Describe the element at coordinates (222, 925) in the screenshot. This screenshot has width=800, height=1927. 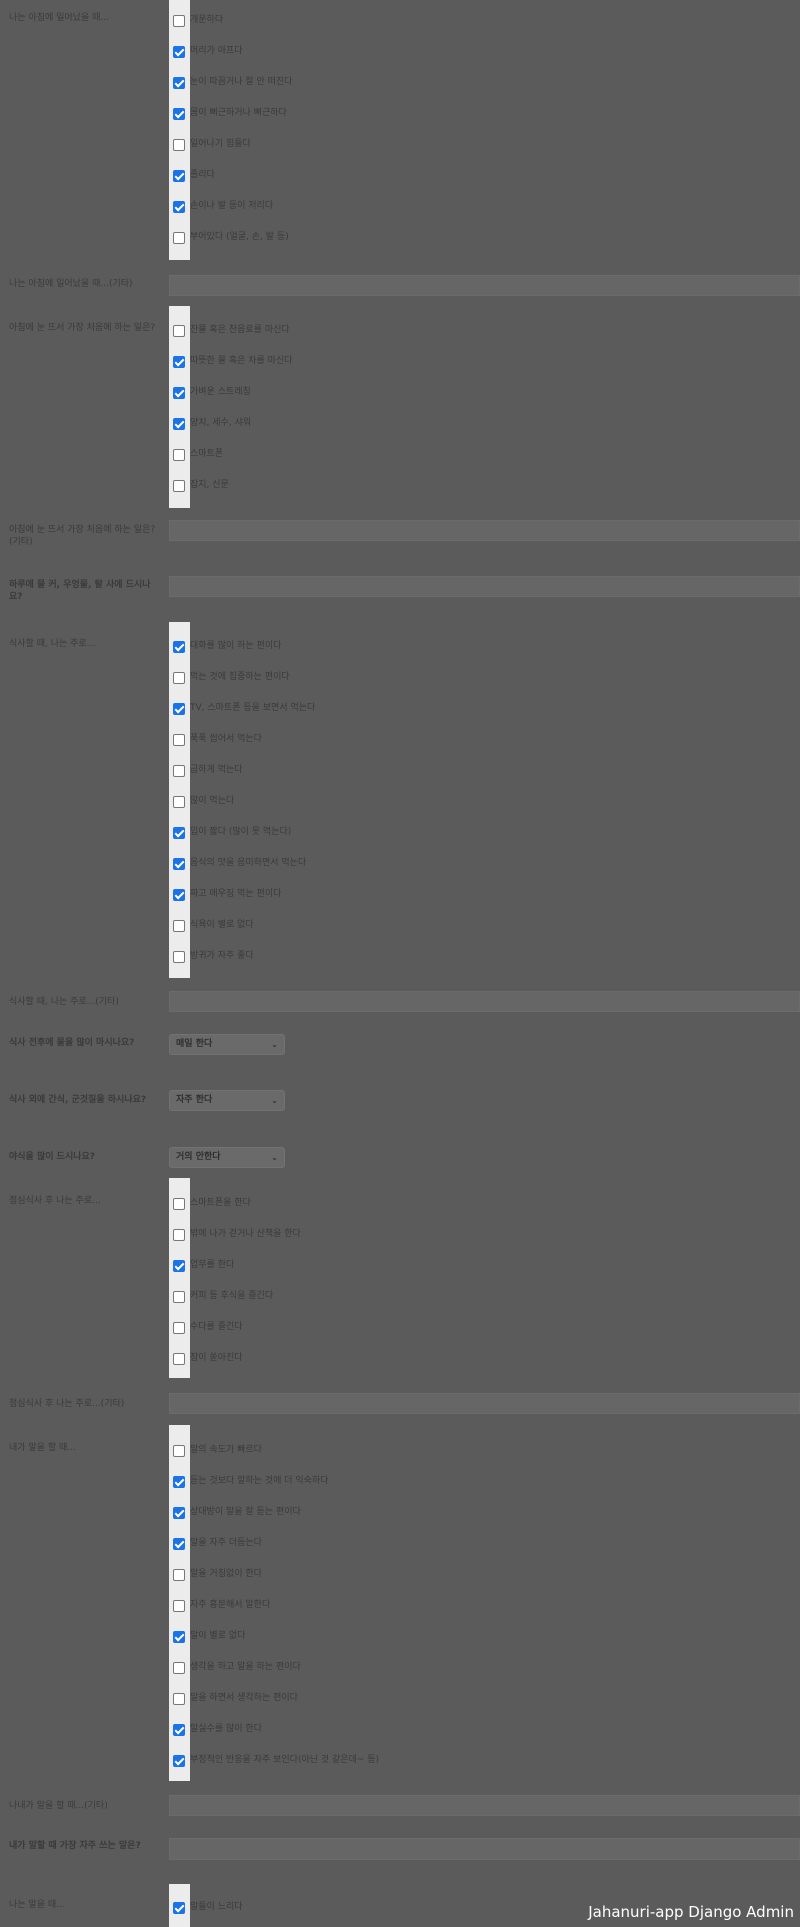
I see `checkbox-option-label: 식욕이 별로 없다` at that location.